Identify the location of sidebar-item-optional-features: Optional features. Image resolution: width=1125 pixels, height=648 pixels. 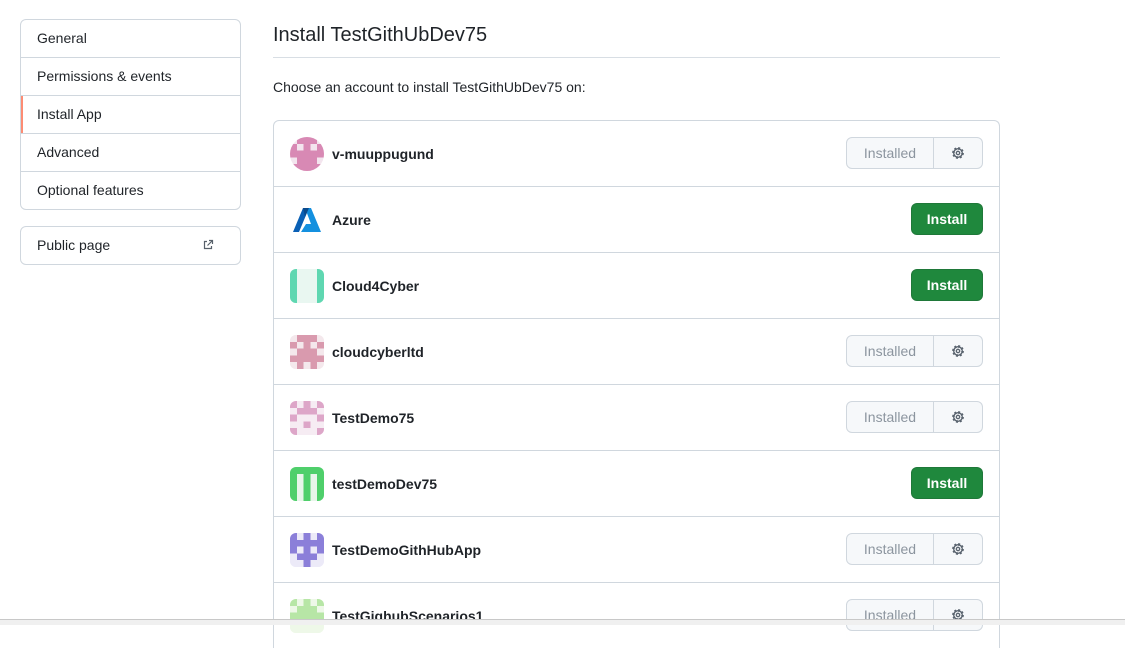
(130, 190).